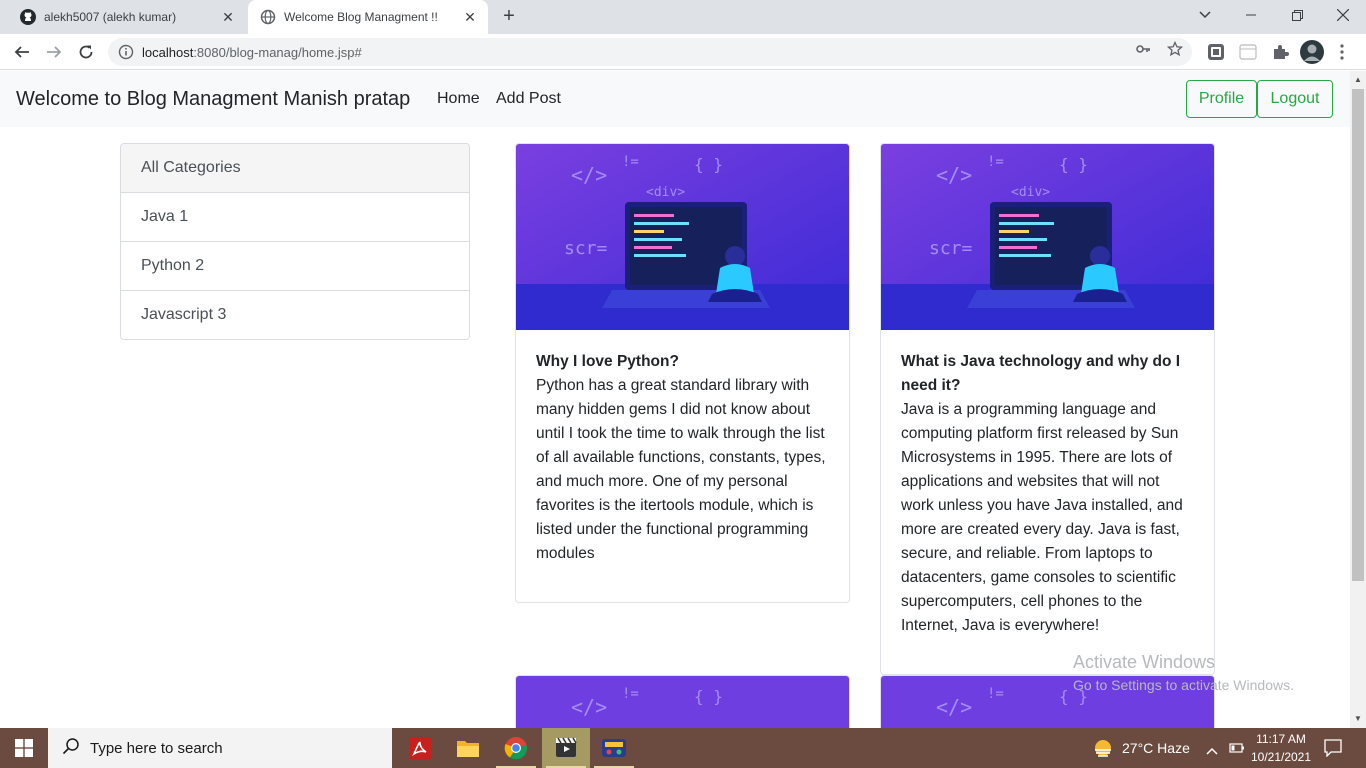 The image size is (1366, 768). I want to click on new-tab-button: +, so click(509, 17).